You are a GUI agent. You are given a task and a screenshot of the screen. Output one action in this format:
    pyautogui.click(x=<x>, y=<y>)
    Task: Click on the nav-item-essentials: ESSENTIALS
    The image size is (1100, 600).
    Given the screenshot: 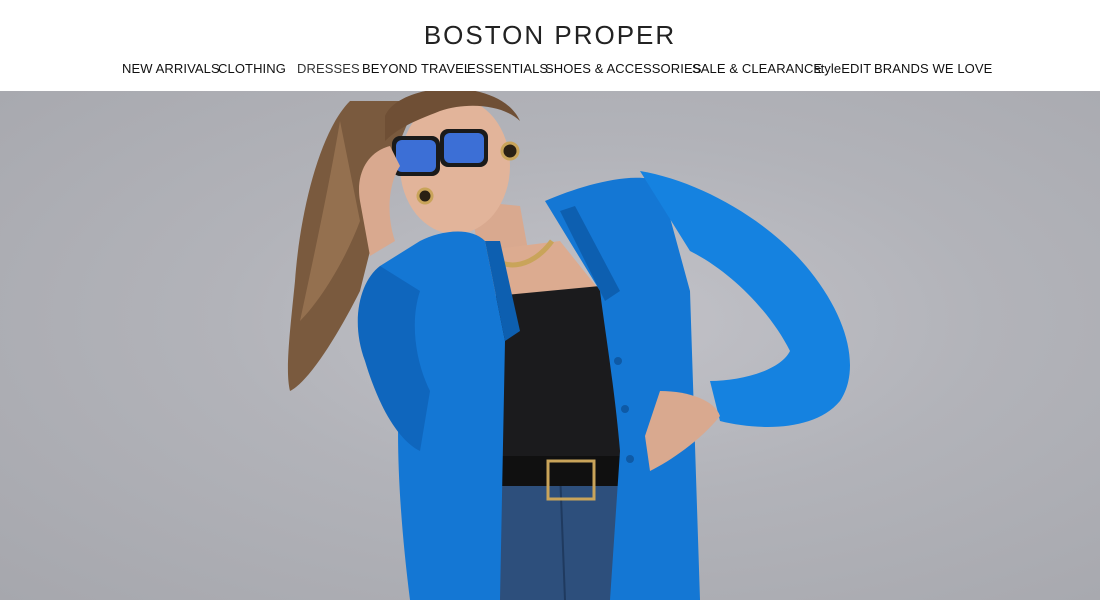 What is the action you would take?
    pyautogui.click(x=507, y=69)
    